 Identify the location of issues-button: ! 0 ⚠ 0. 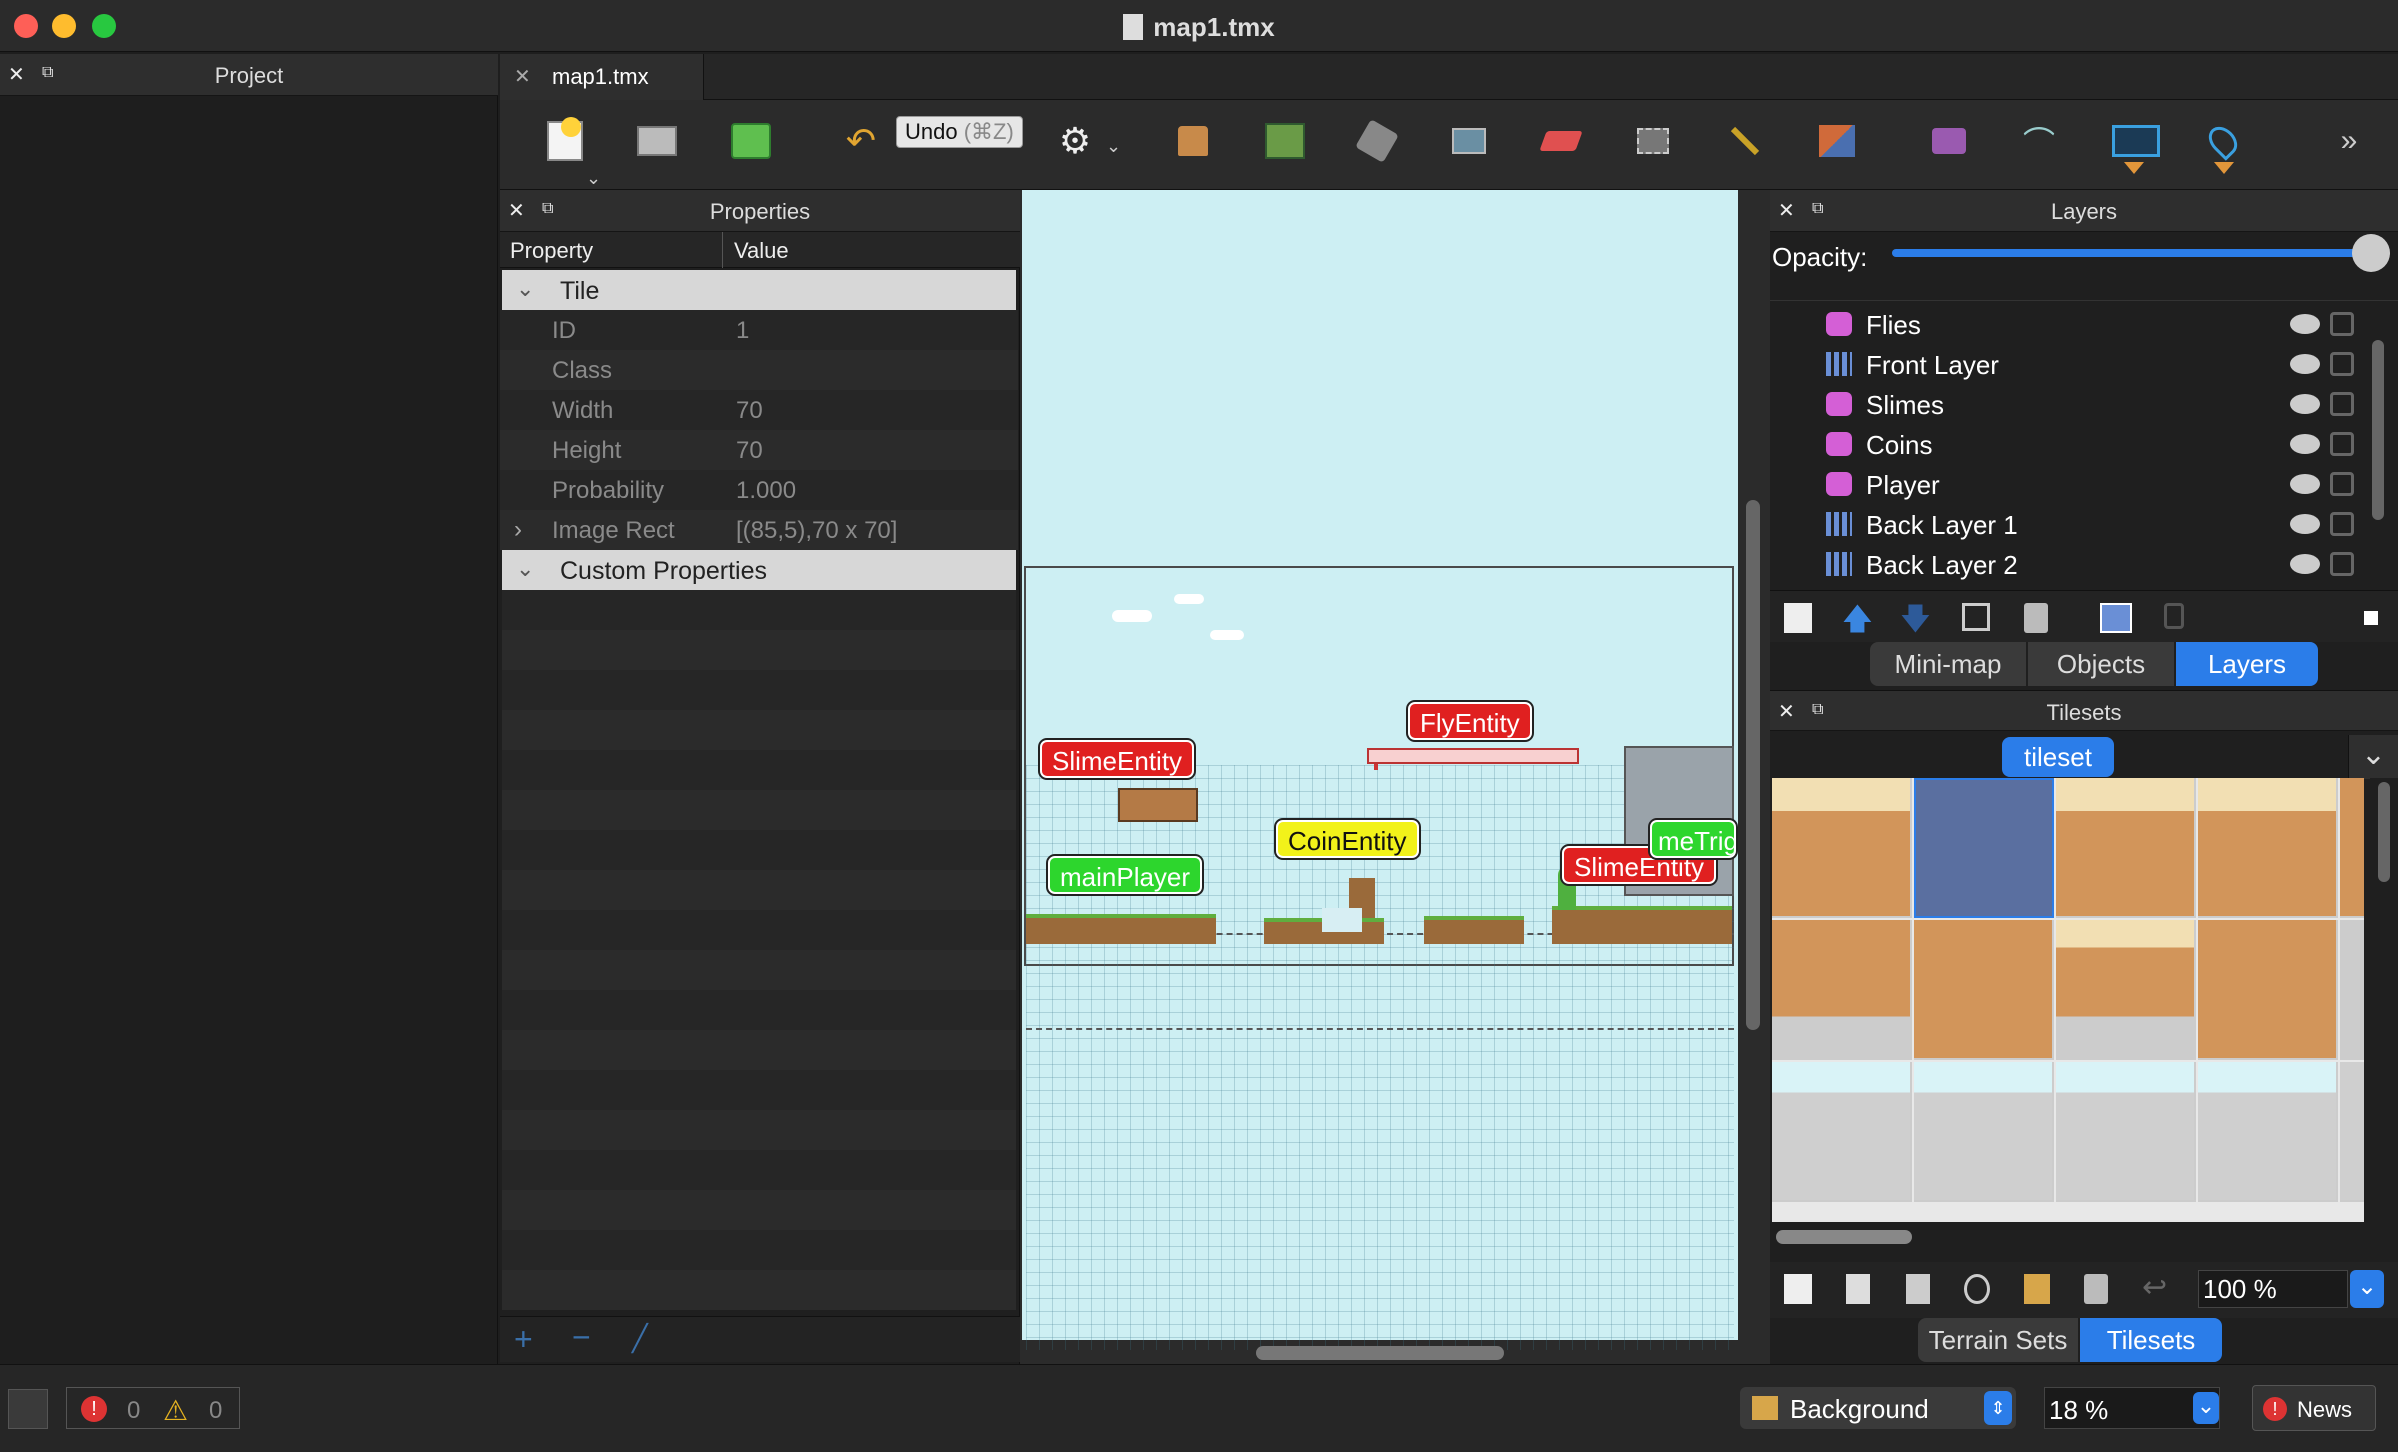
(153, 1408).